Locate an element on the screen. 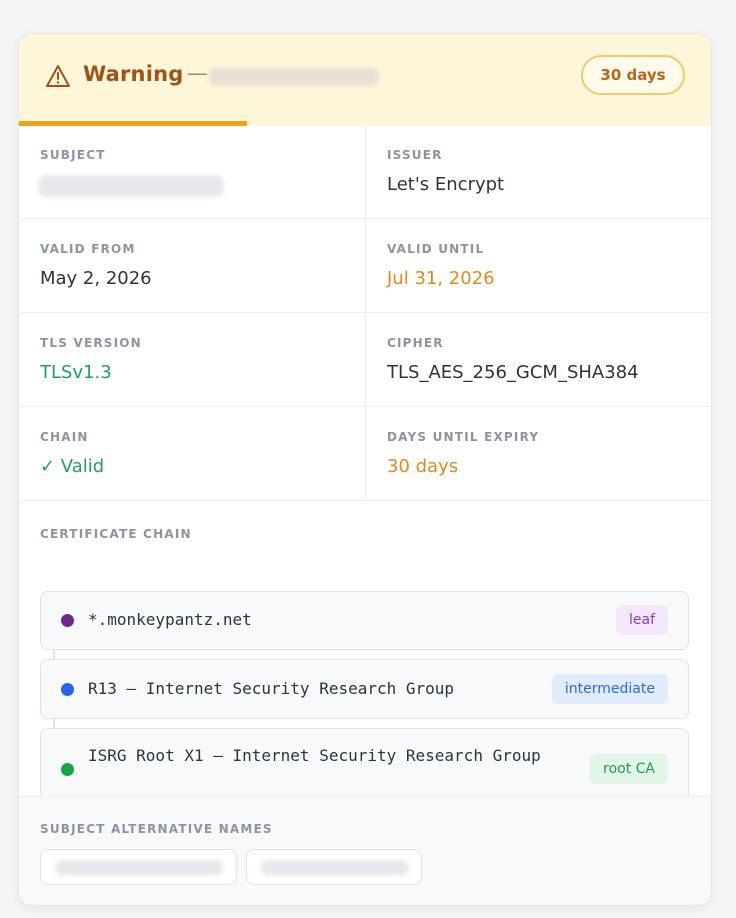 The height and width of the screenshot is (918, 736). subject-alternative-names-section: SUBJECT ALTERNATIVE NAMES is located at coordinates (365, 850).